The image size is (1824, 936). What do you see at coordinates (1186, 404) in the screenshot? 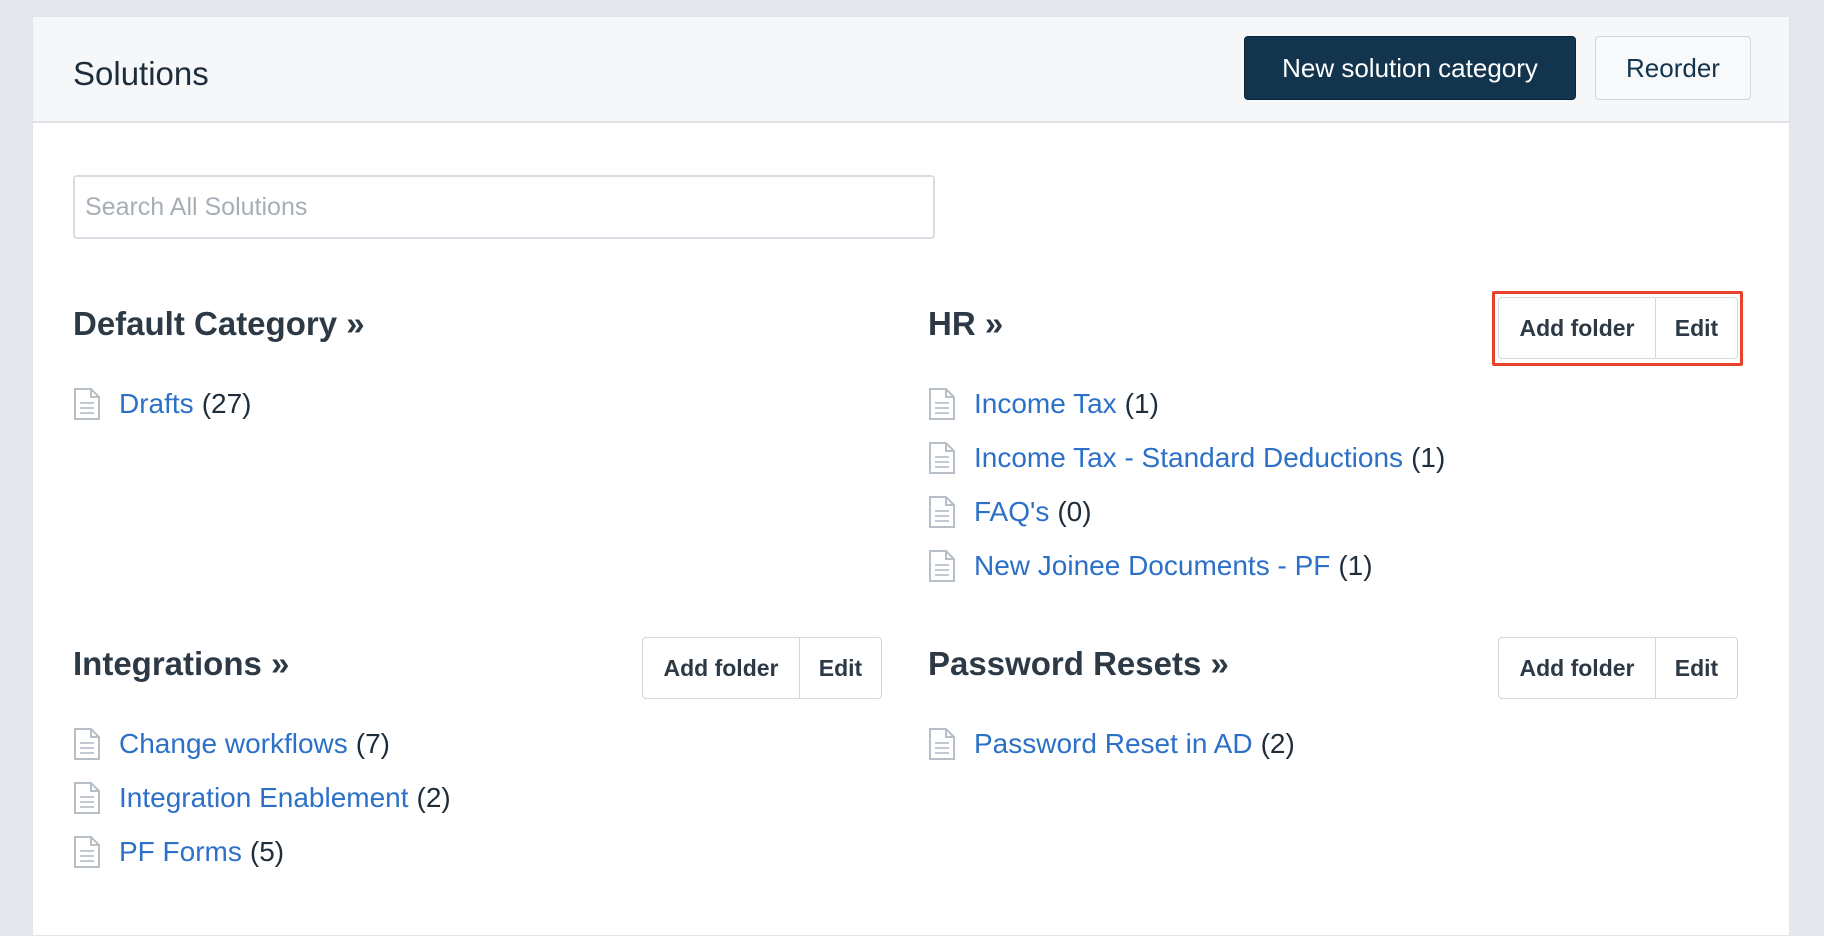
I see `folder-item: Income Tax (1)` at bounding box center [1186, 404].